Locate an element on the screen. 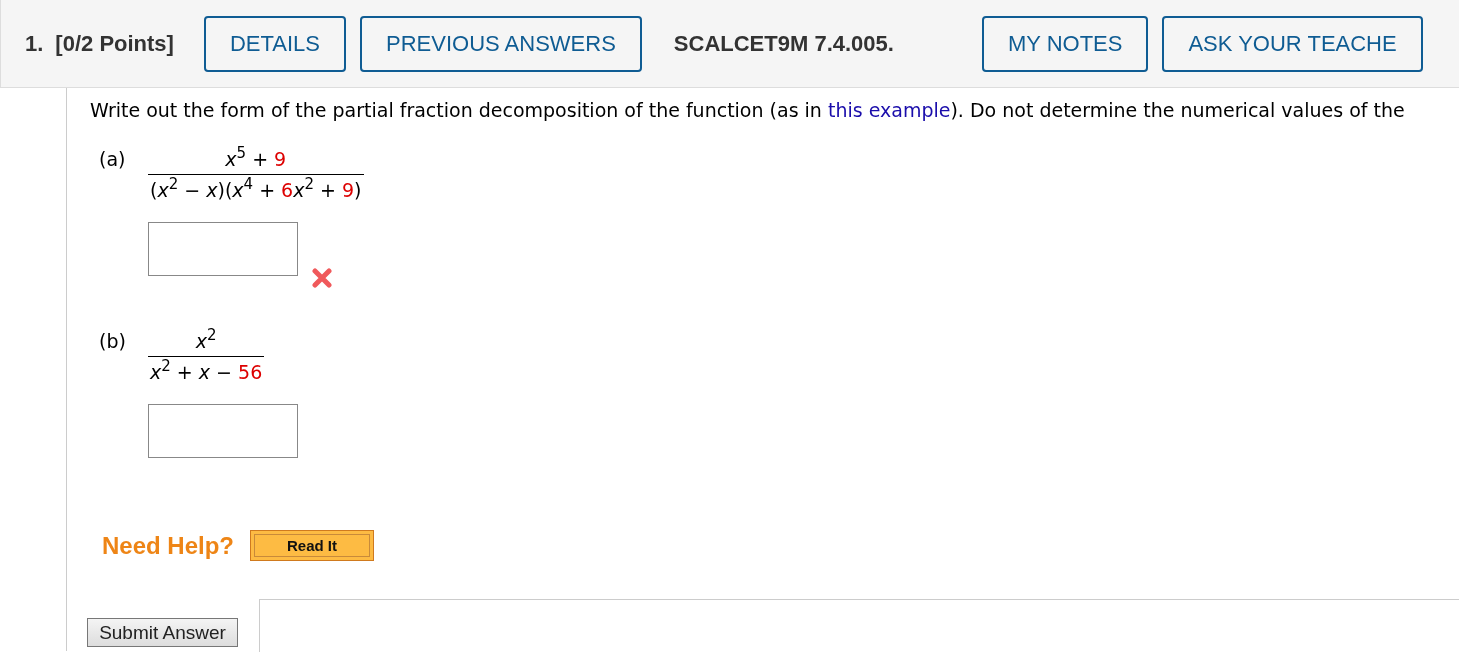  fraction-denominator: x$^{2}$ + x − 56 is located at coordinates (206, 371).